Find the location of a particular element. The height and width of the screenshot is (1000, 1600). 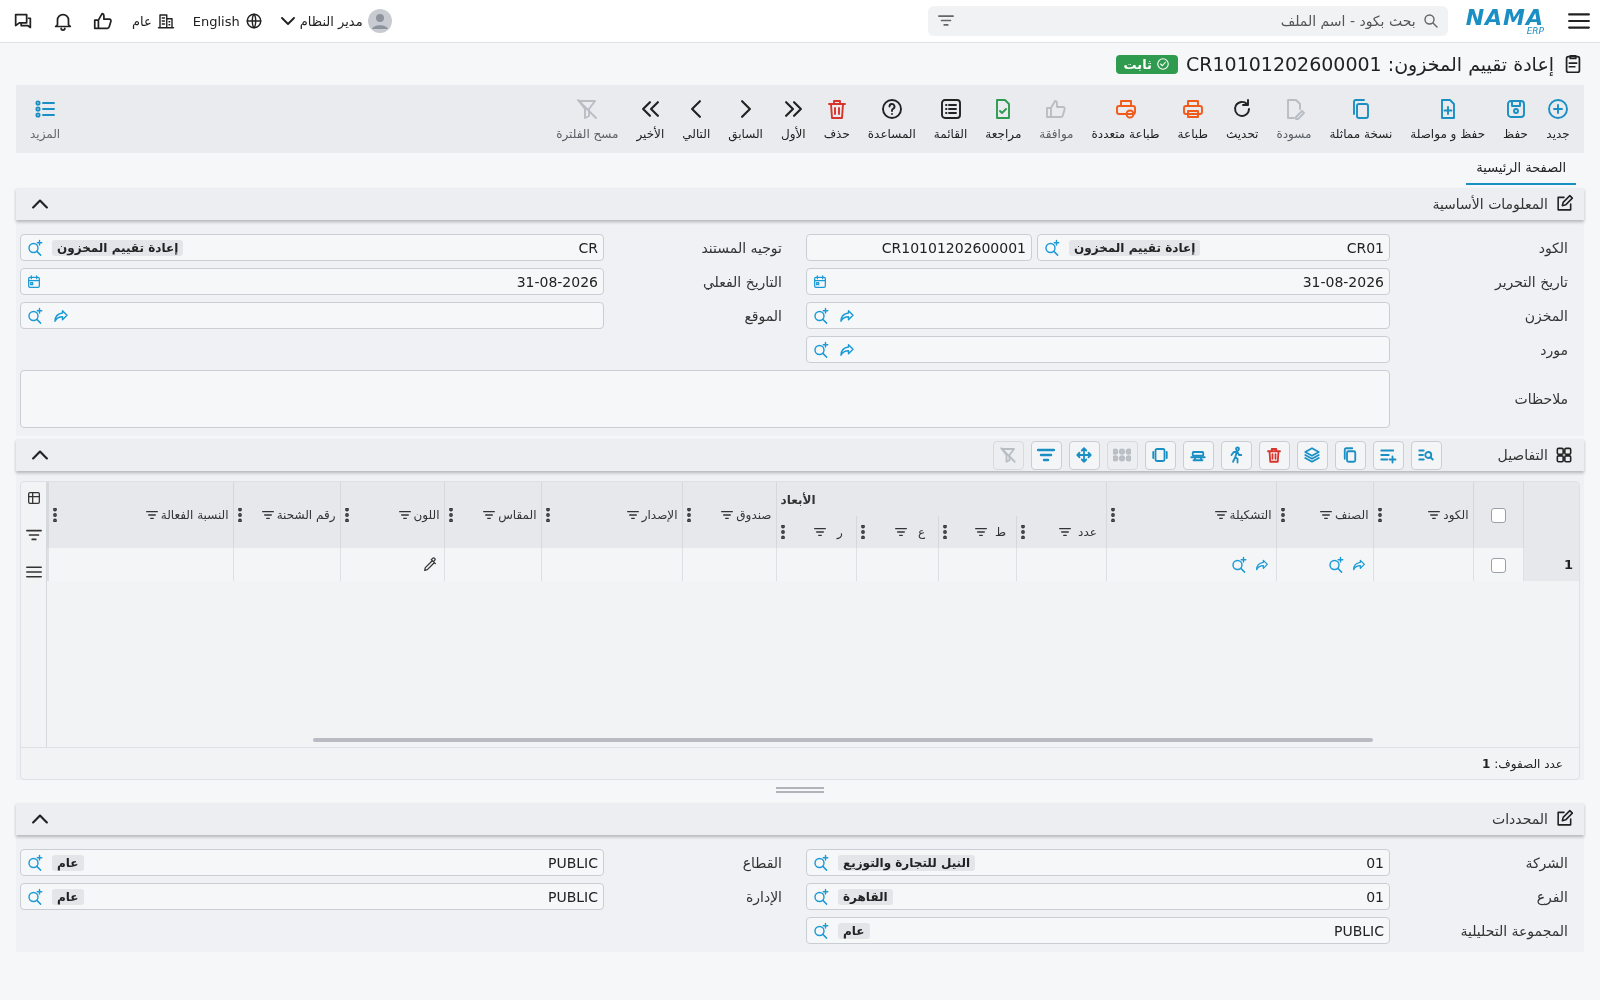

section-title: المعلومات الأساسية is located at coordinates (1490, 204).